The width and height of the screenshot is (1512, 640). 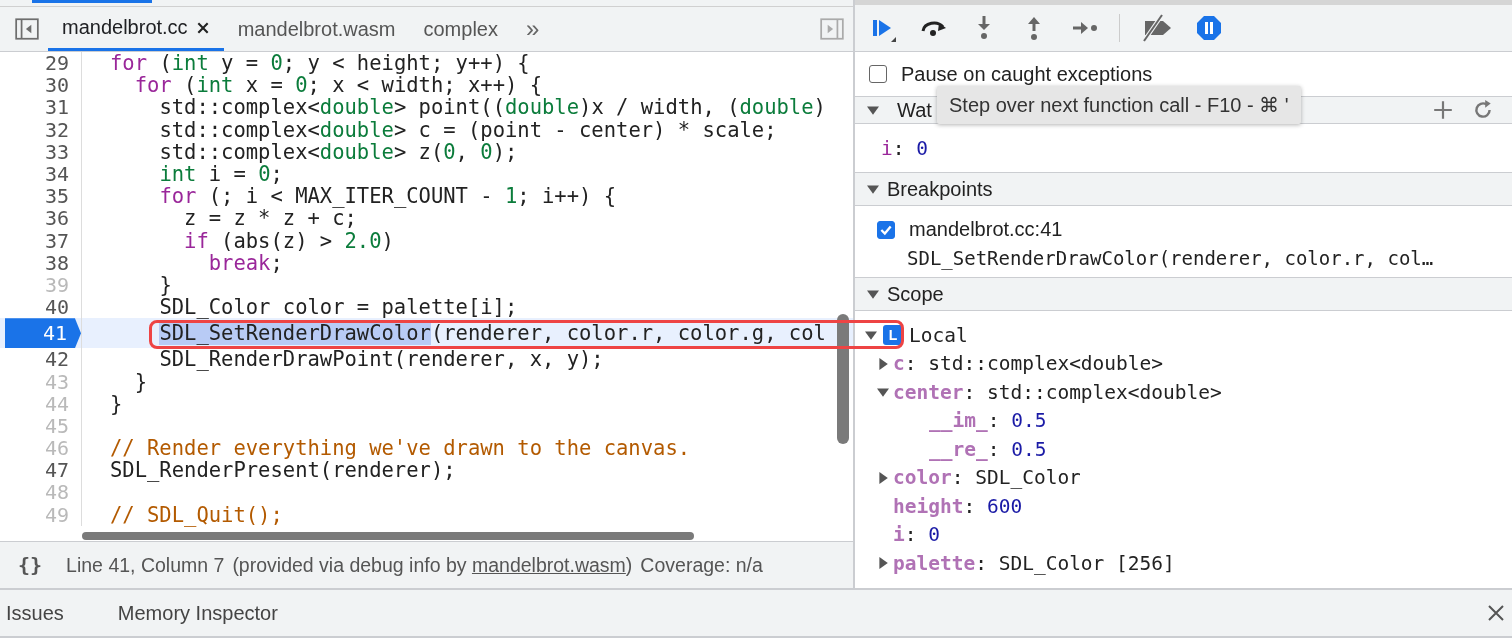 I want to click on scope-badge: L, so click(x=893, y=335).